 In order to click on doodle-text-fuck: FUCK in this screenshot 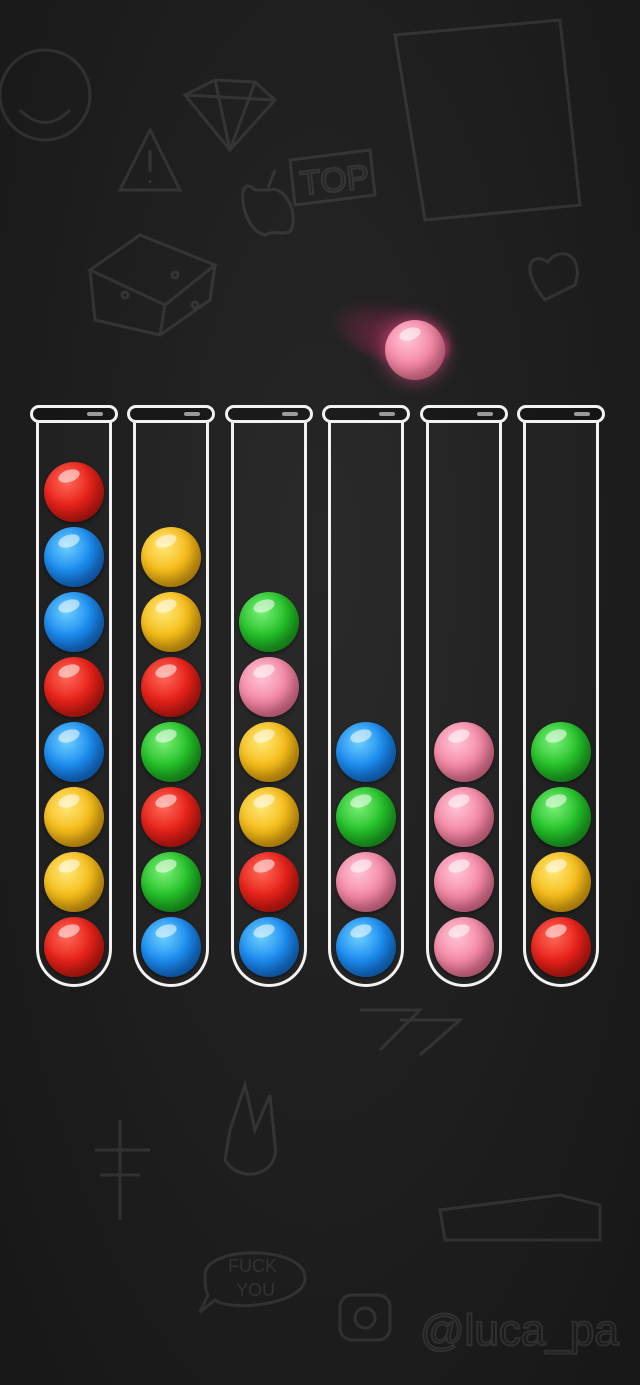, I will do `click(252, 1266)`.